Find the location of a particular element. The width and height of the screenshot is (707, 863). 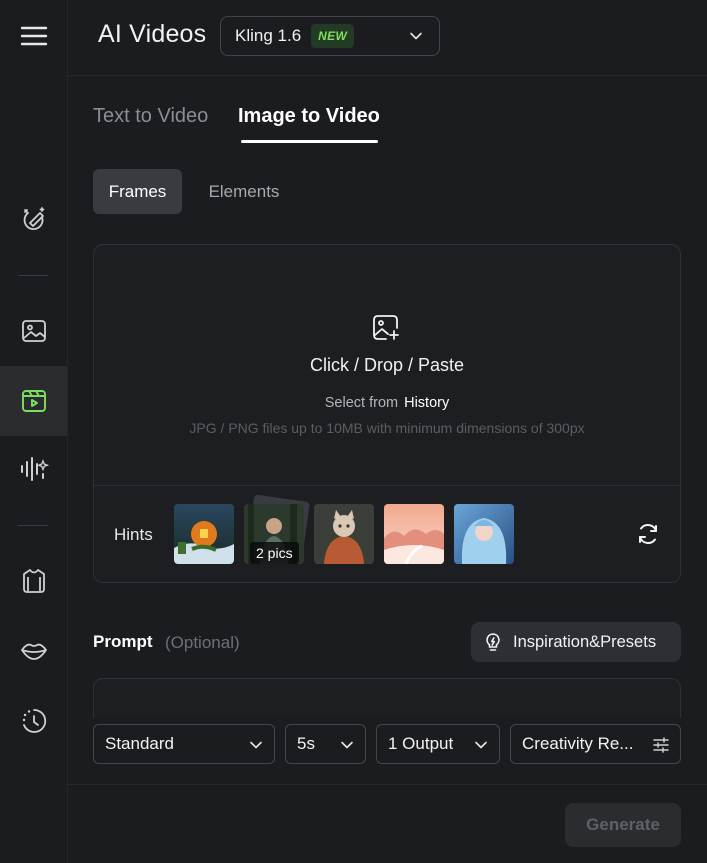

sidebar-item-history is located at coordinates (33, 721).